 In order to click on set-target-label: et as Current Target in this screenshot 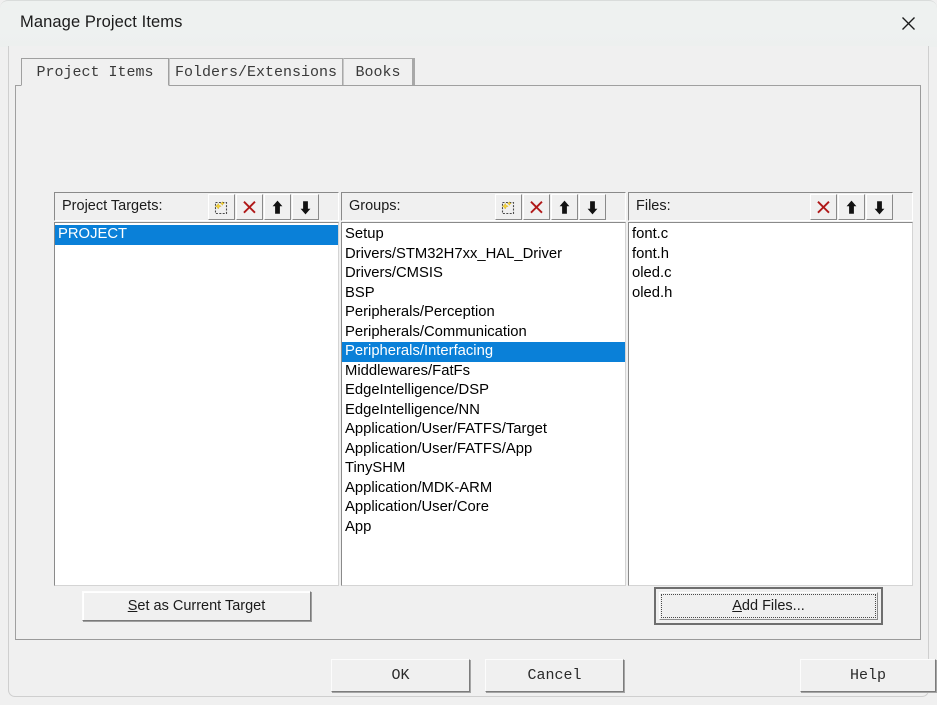, I will do `click(201, 606)`.